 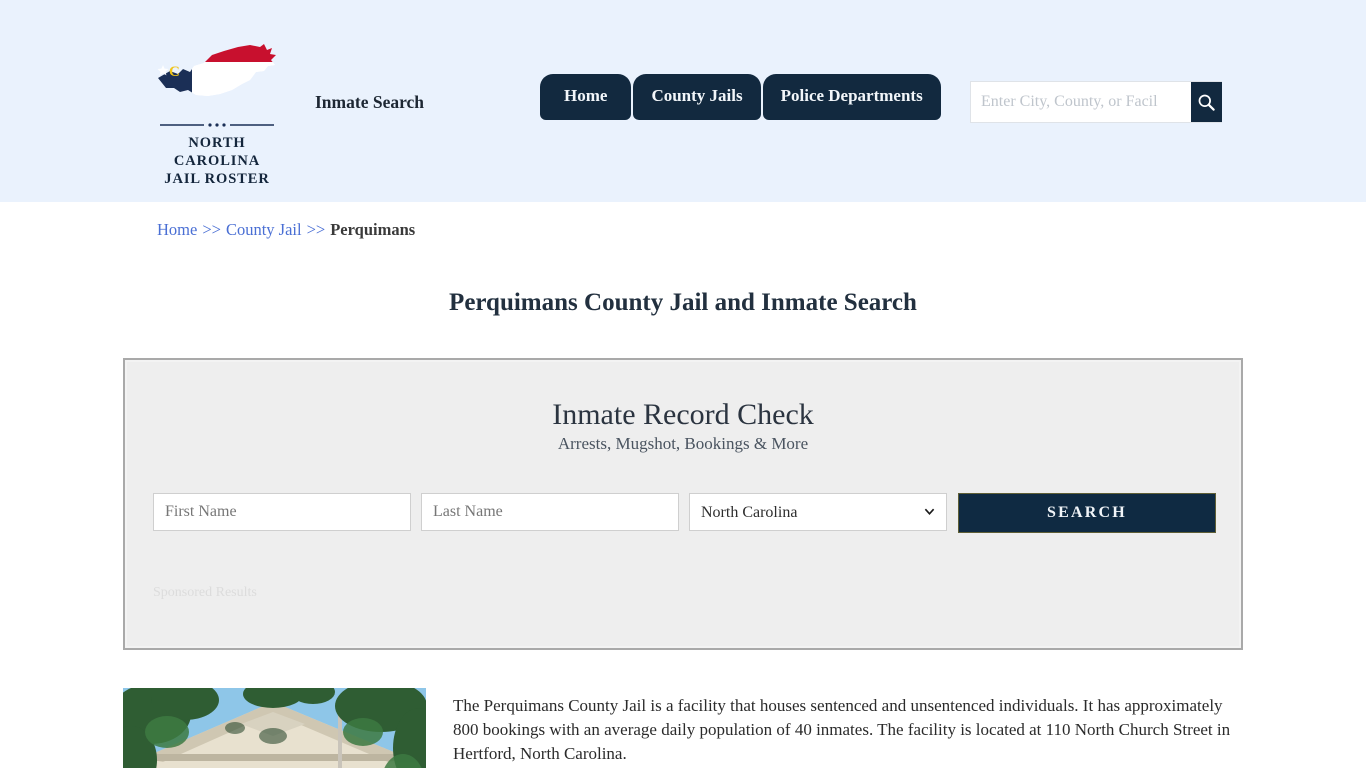 I want to click on north-carolina-state-flag-map-icon: C, so click(x=216, y=70).